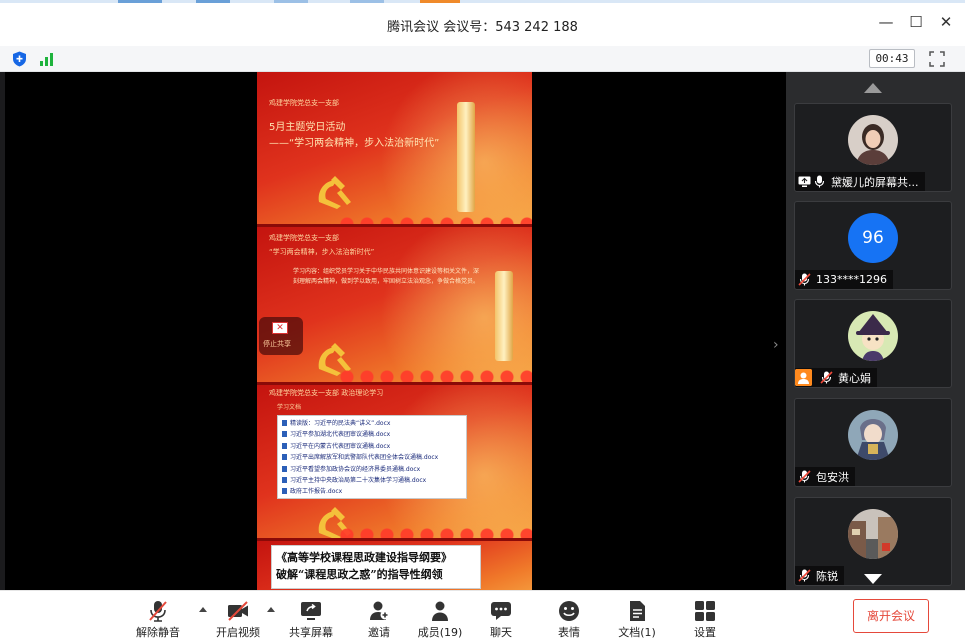  I want to click on stop-share-chip: ✕ 停止共享, so click(281, 336).